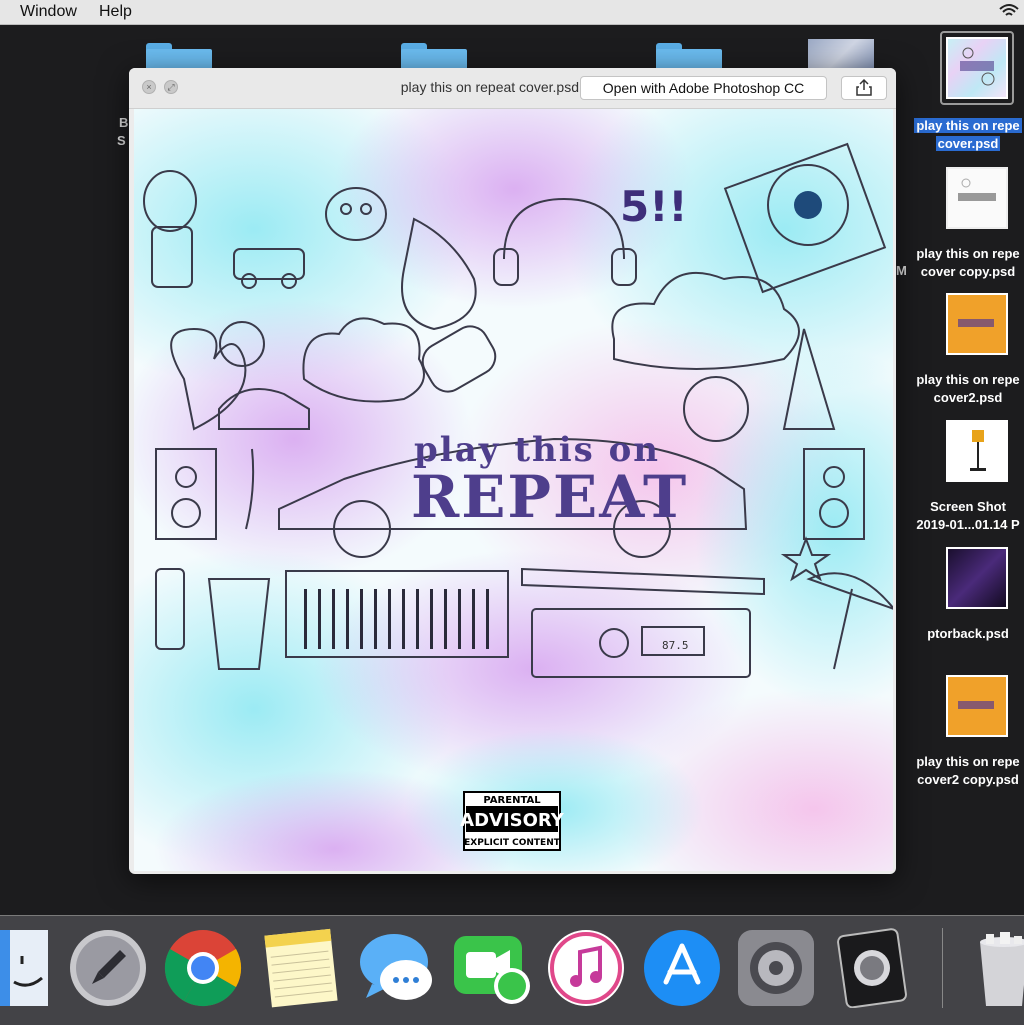  I want to click on advisory-bottom-text: EXPLICIT CONTENT, so click(512, 843).